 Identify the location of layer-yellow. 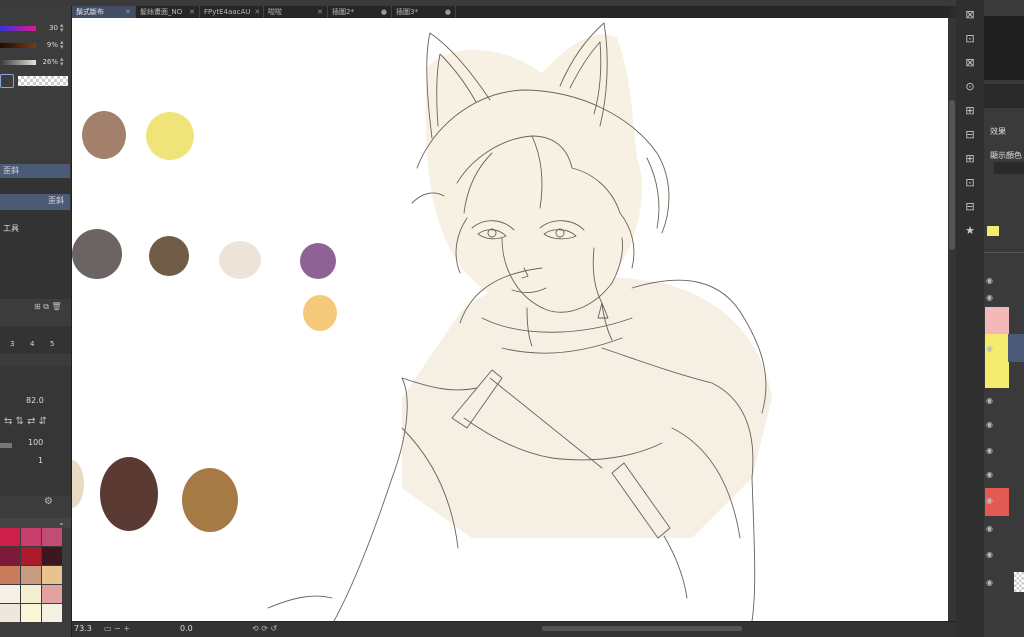
(997, 361).